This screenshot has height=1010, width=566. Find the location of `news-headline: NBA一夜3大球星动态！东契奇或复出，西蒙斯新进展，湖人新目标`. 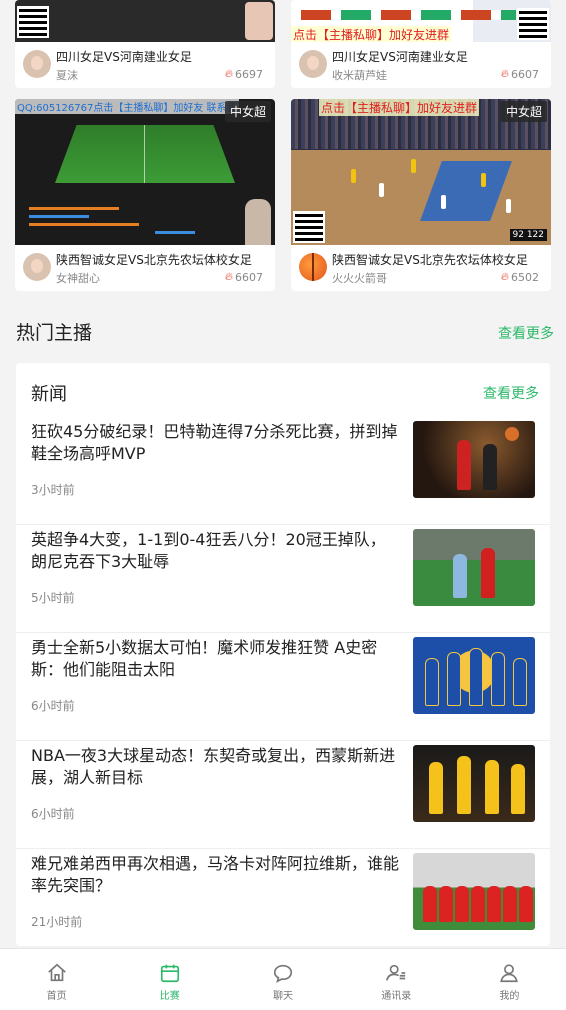

news-headline: NBA一夜3大球星动态！东契奇或复出，西蒙斯新进展，湖人新目标 is located at coordinates (213, 766).